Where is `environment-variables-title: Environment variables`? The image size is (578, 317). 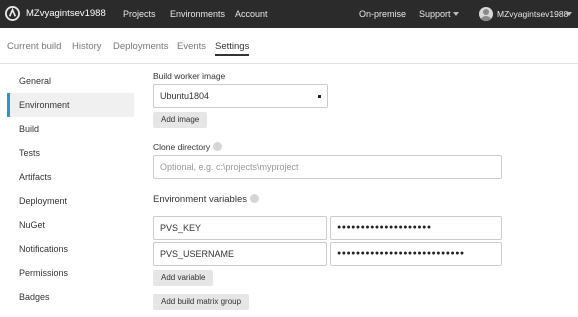 environment-variables-title: Environment variables is located at coordinates (206, 199).